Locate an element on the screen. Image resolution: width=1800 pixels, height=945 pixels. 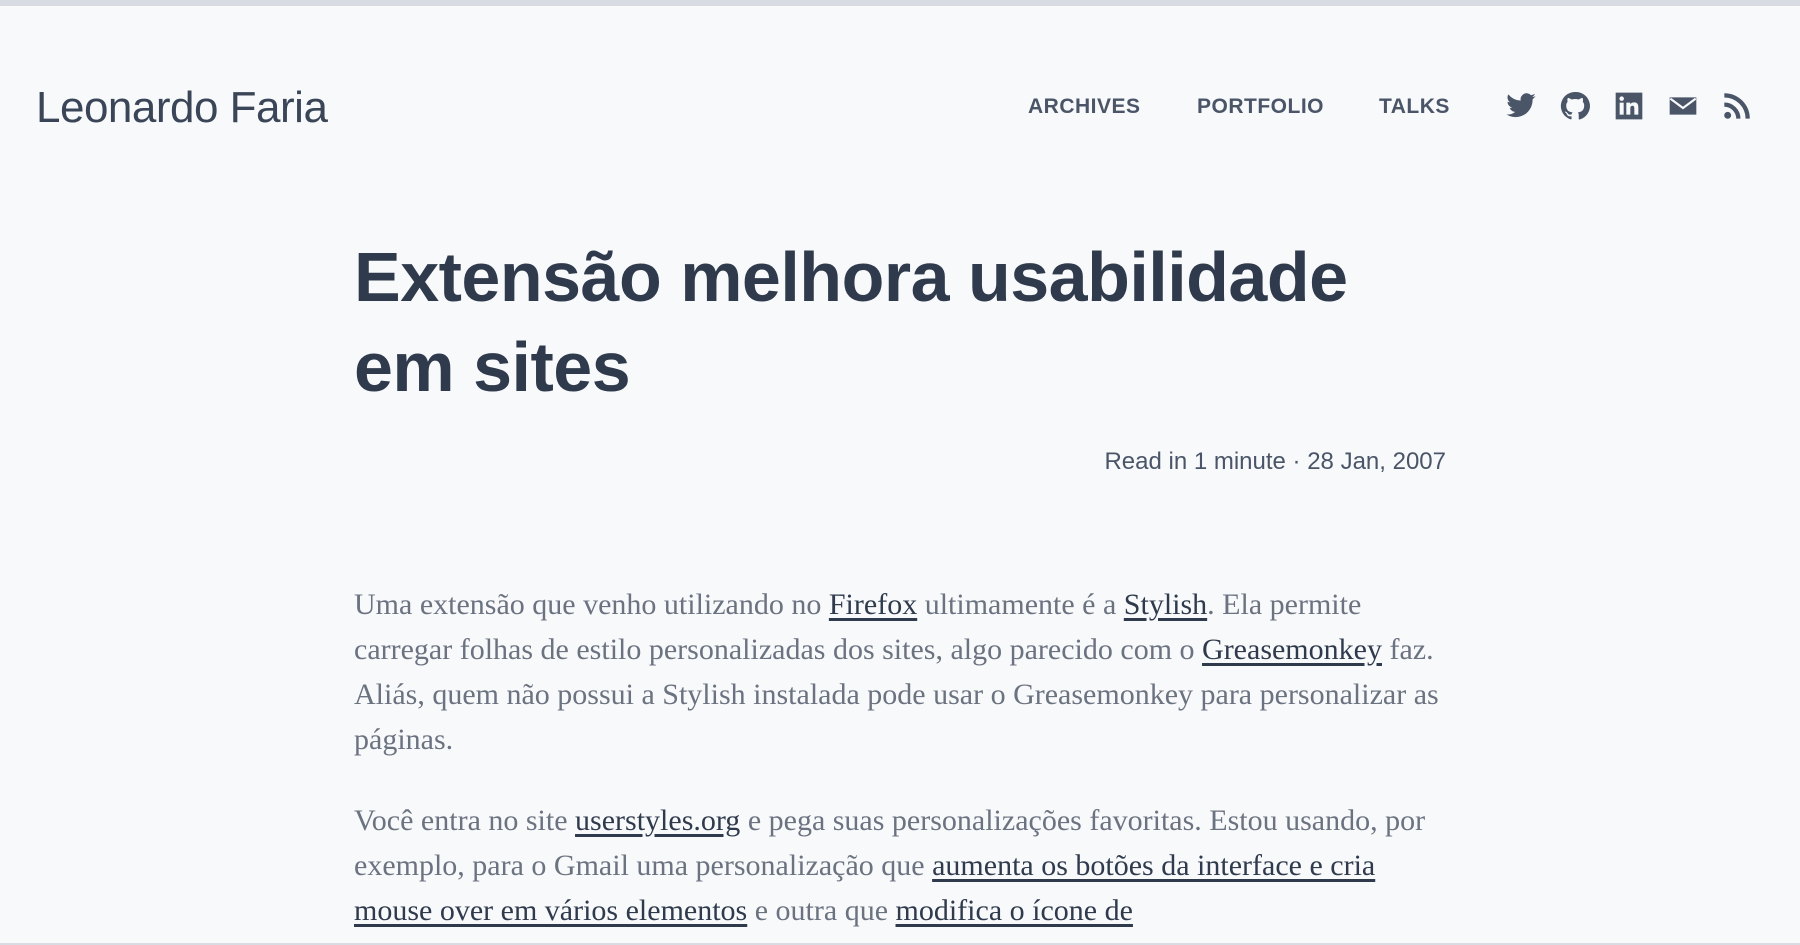
github-icon is located at coordinates (1575, 105).